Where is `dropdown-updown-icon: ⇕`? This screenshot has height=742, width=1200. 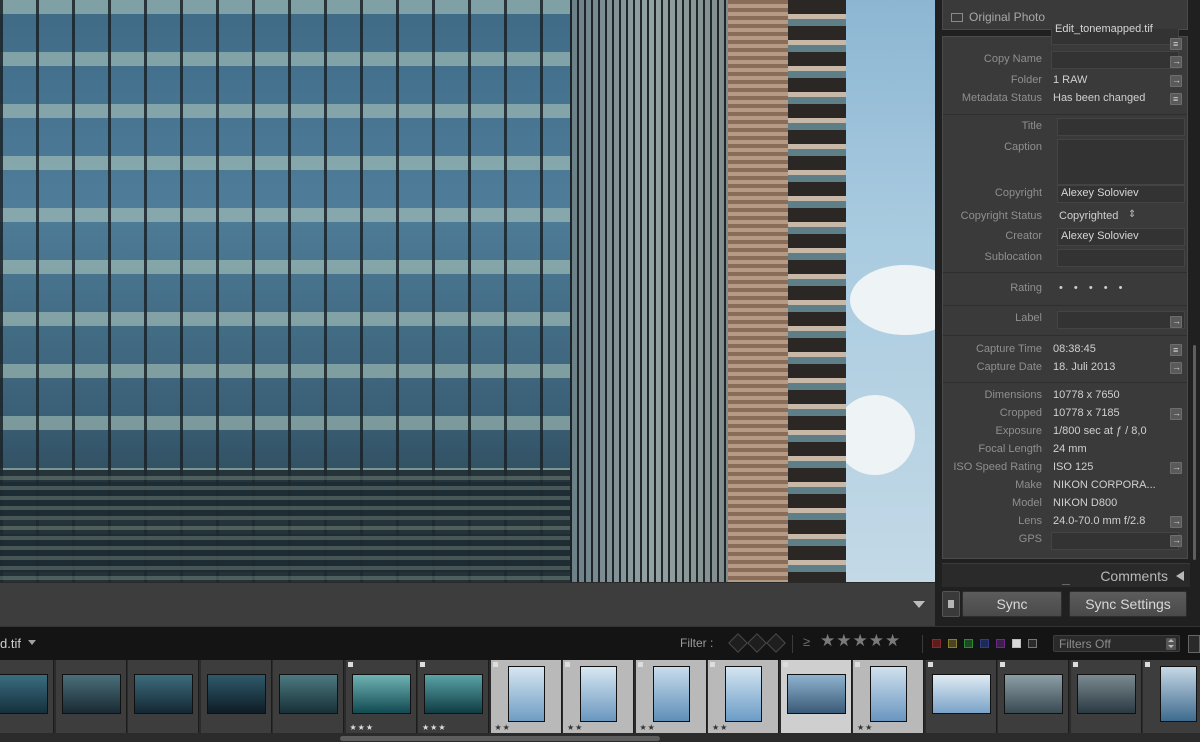 dropdown-updown-icon: ⇕ is located at coordinates (1132, 214).